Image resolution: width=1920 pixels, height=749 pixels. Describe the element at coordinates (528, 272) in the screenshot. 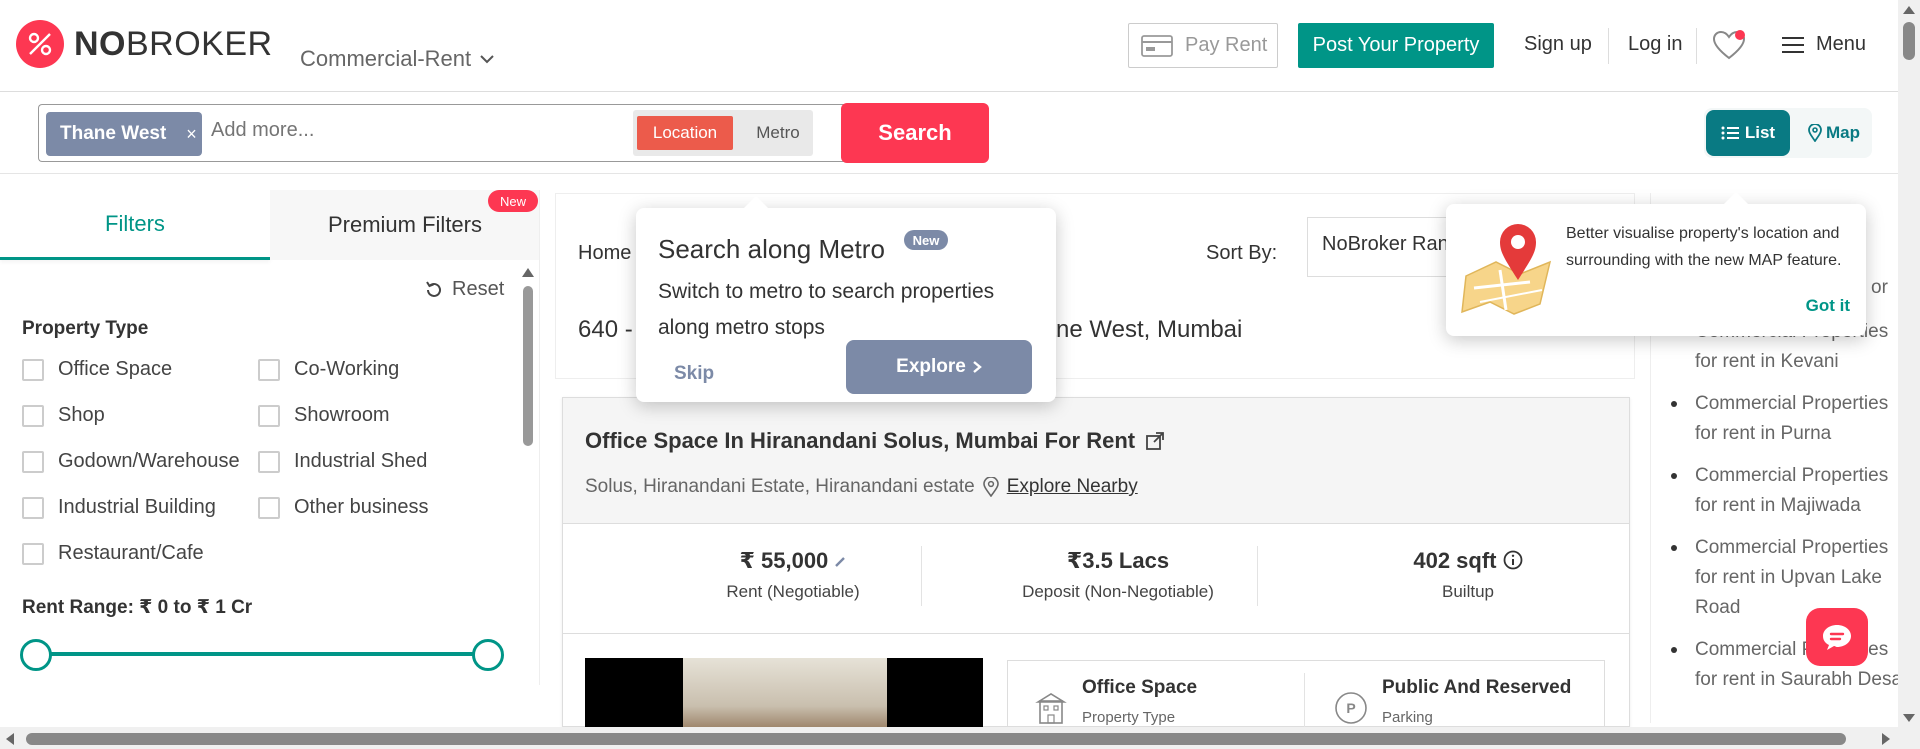

I see `filter-scroll-up` at that location.